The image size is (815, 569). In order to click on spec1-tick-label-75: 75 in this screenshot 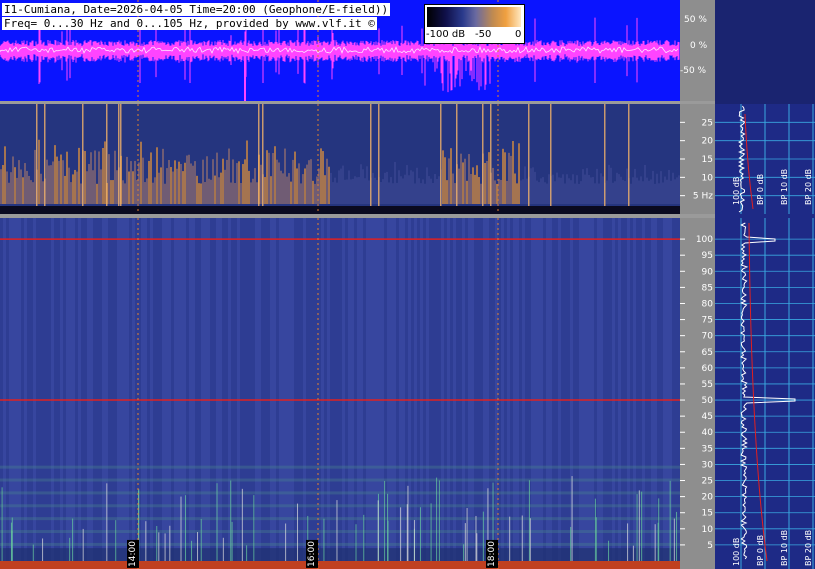, I will do `click(707, 321)`.